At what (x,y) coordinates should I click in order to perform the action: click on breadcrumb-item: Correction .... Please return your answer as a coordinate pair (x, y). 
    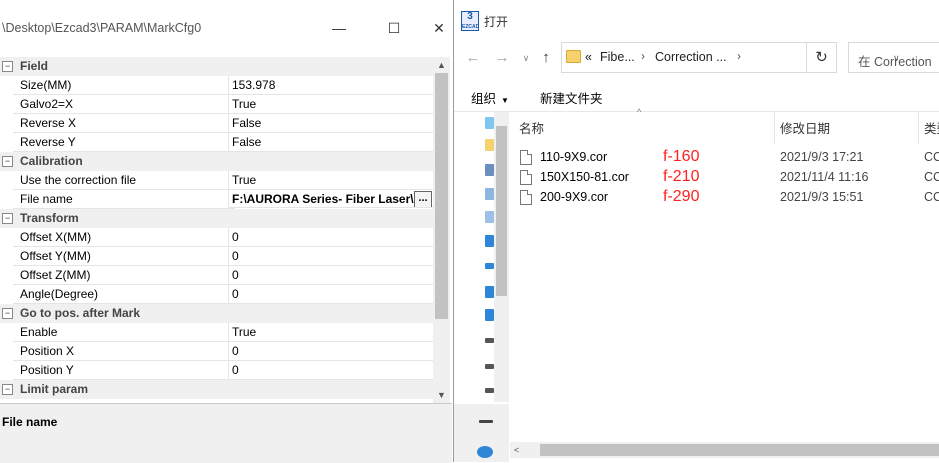
    Looking at the image, I should click on (691, 57).